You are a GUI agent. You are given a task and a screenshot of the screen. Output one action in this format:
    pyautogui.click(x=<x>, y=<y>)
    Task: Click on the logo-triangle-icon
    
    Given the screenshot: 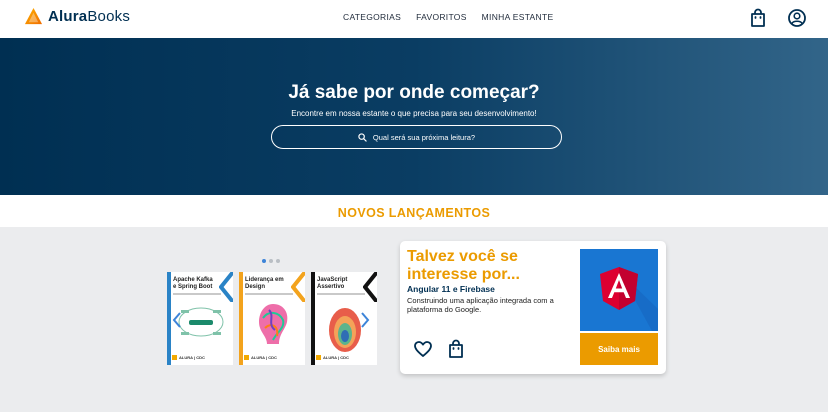 What is the action you would take?
    pyautogui.click(x=33, y=16)
    